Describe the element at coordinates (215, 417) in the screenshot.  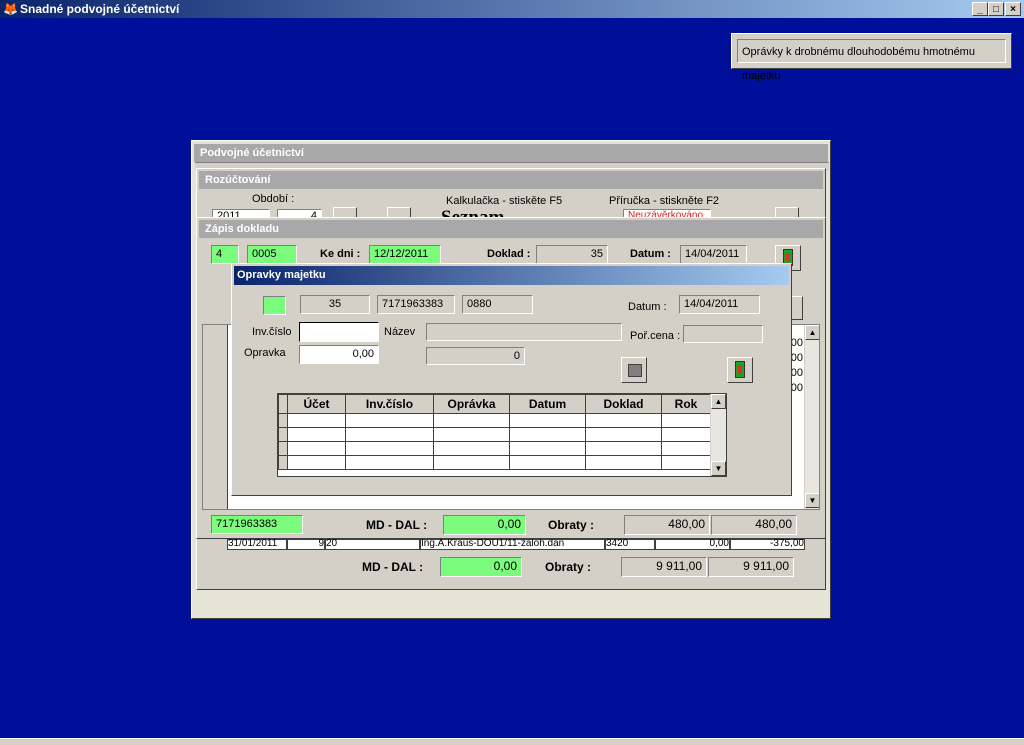
I see `grid-indicator-col` at that location.